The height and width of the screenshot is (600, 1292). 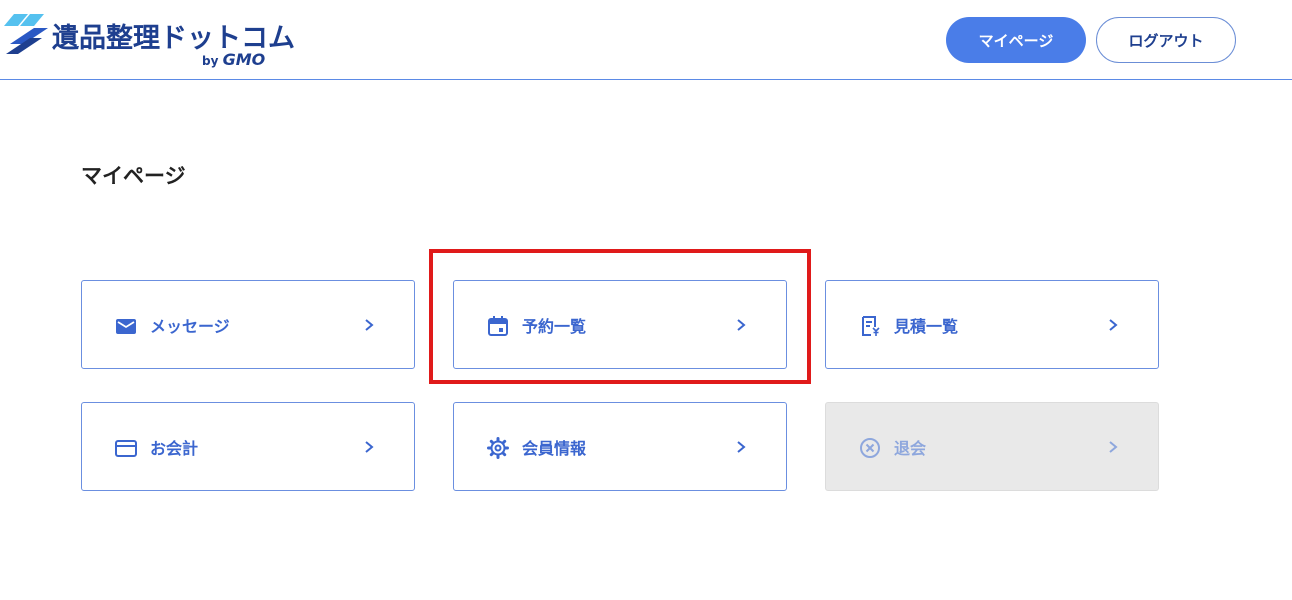 What do you see at coordinates (248, 446) in the screenshot?
I see `menu-card-payment: お会計` at bounding box center [248, 446].